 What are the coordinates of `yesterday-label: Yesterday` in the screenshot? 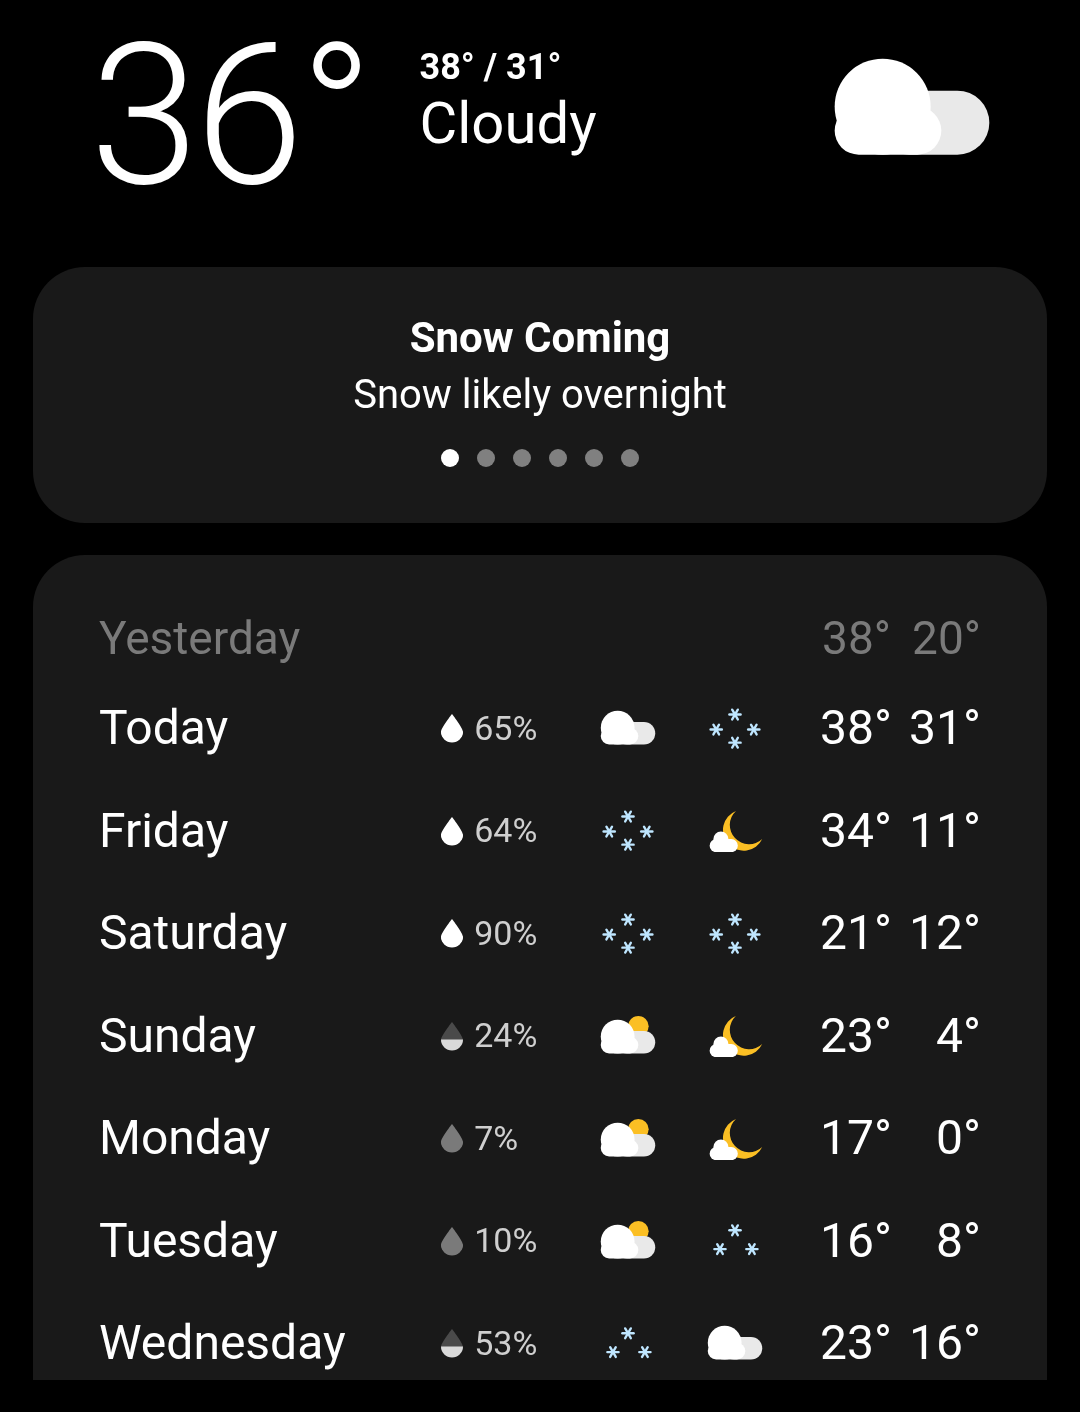 It's located at (200, 638).